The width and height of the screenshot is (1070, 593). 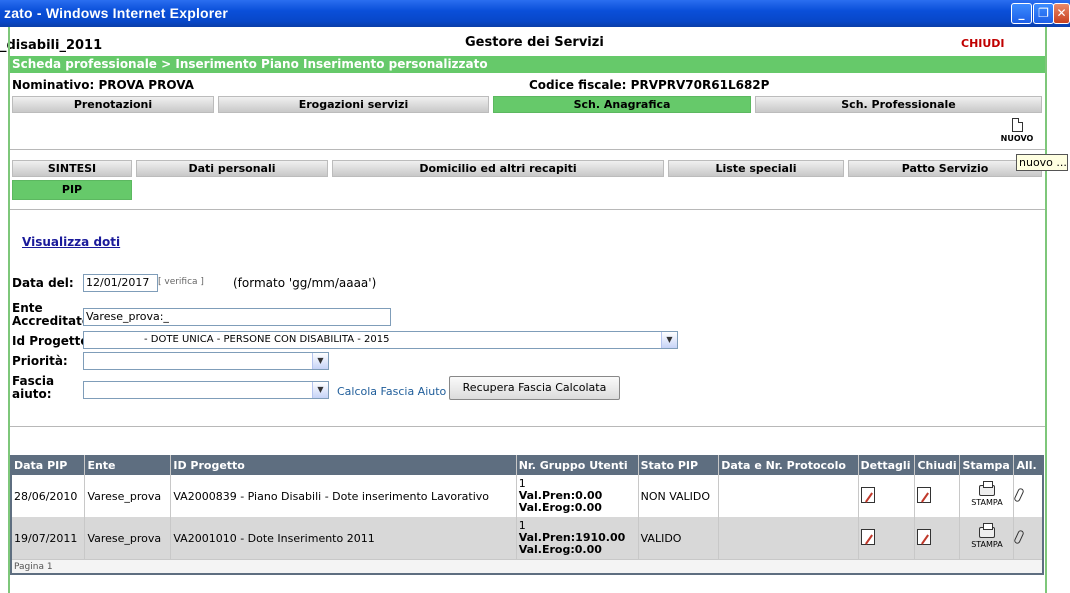 What do you see at coordinates (232, 168) in the screenshot?
I see `tab-dati-personali: Dati personali` at bounding box center [232, 168].